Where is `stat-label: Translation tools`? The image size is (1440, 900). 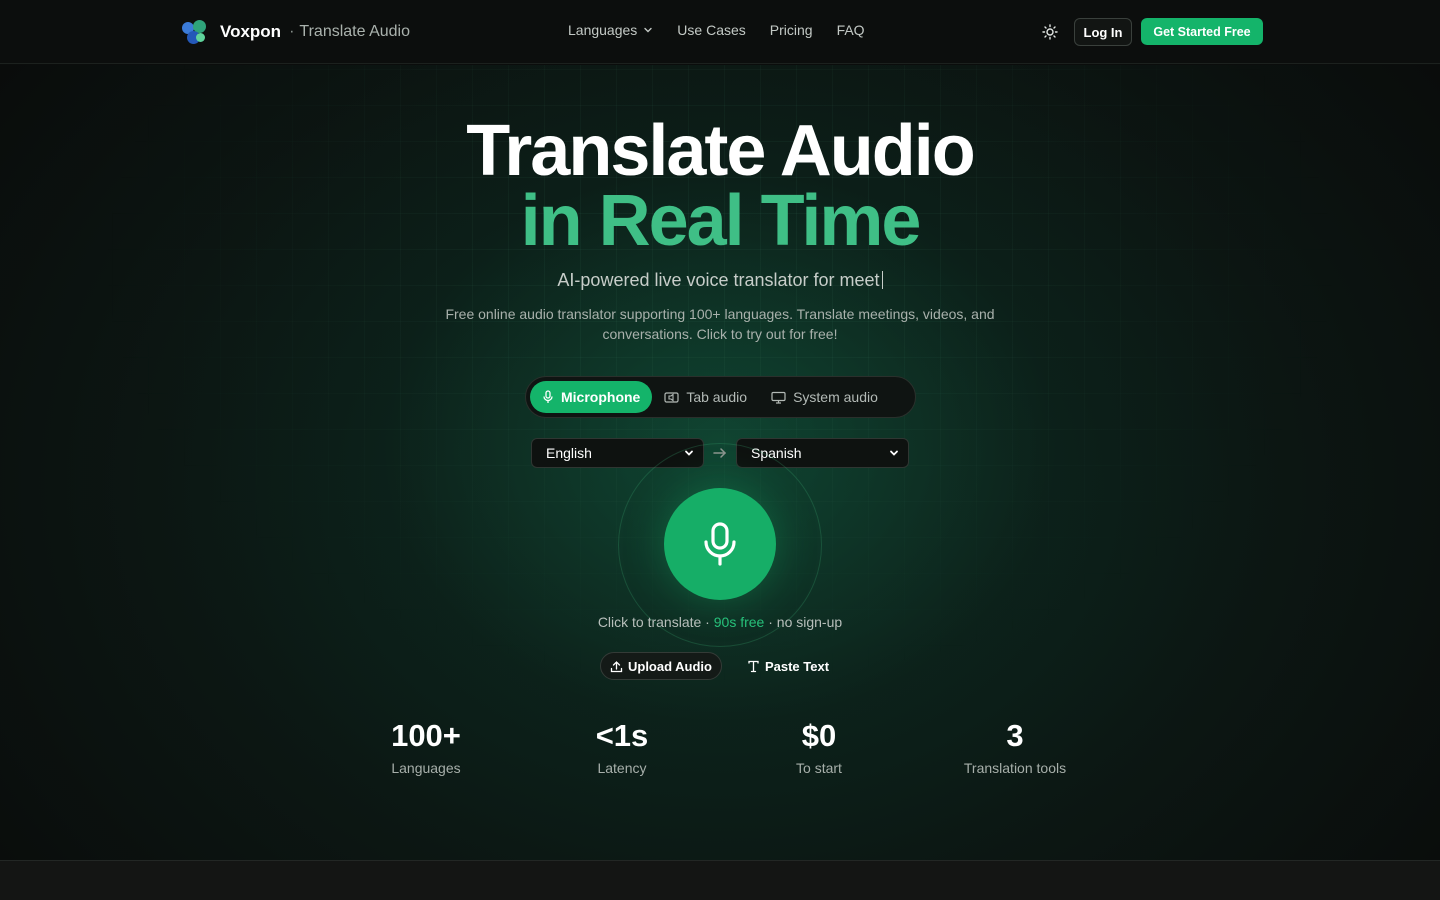 stat-label: Translation tools is located at coordinates (1015, 768).